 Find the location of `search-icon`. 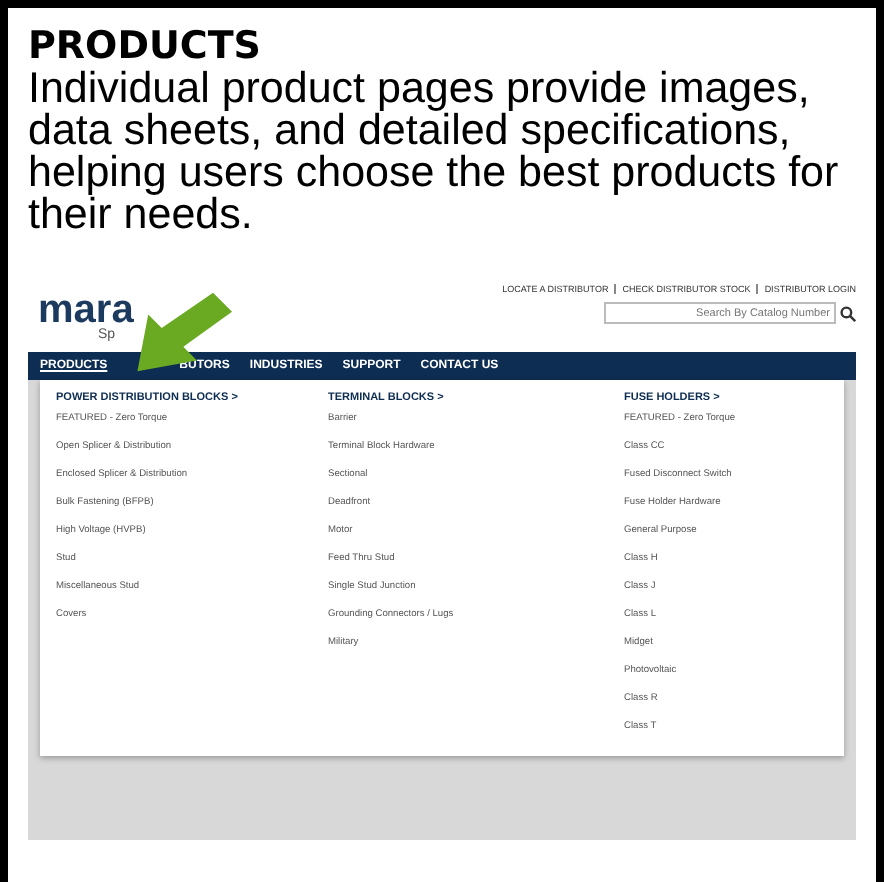

search-icon is located at coordinates (848, 313).